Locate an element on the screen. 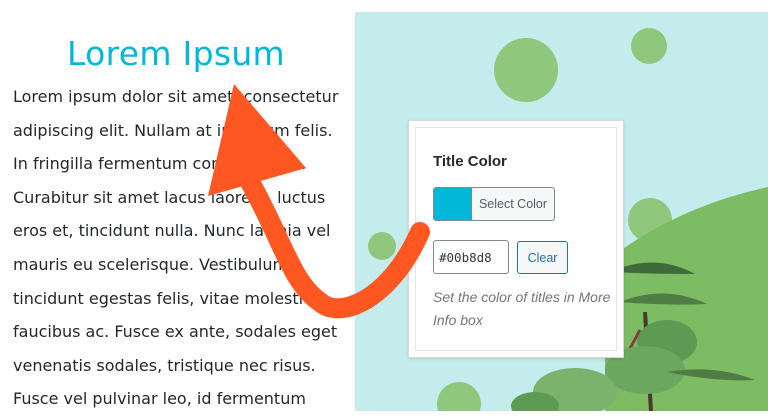  color-swatch-icon is located at coordinates (452, 204).